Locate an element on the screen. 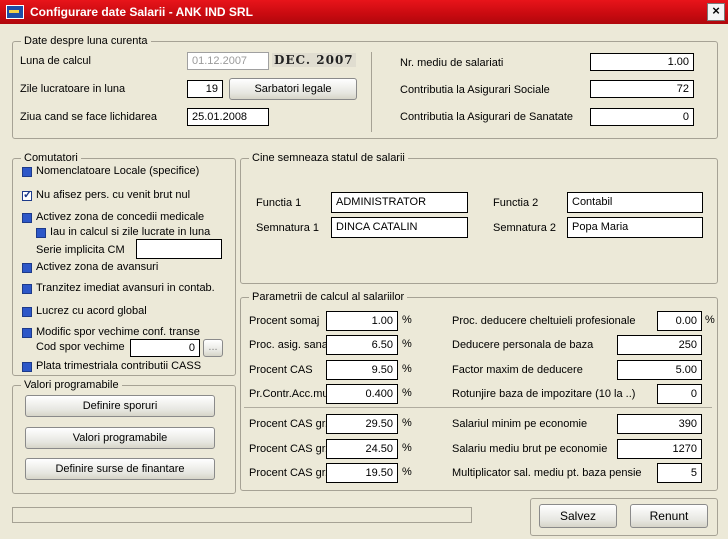 This screenshot has height=539, width=728. concedii-checkbox is located at coordinates (27, 218).